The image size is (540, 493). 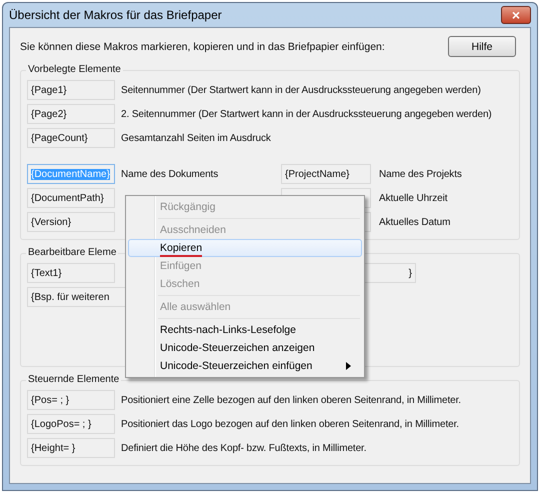 I want to click on submenu-arrow-icon, so click(x=348, y=366).